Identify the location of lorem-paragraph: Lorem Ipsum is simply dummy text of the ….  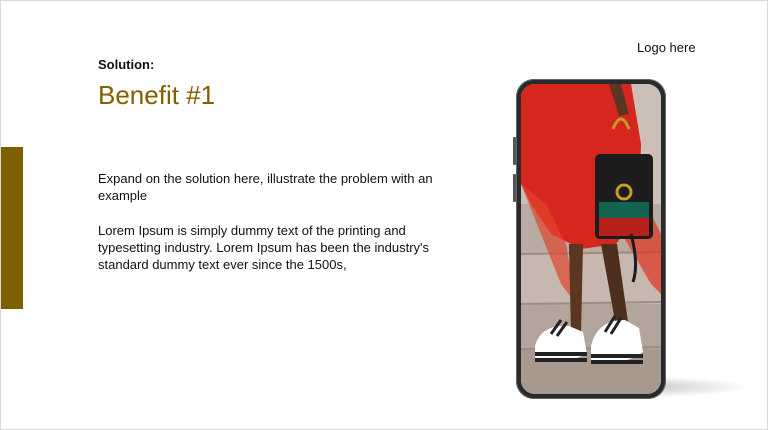
(264, 247).